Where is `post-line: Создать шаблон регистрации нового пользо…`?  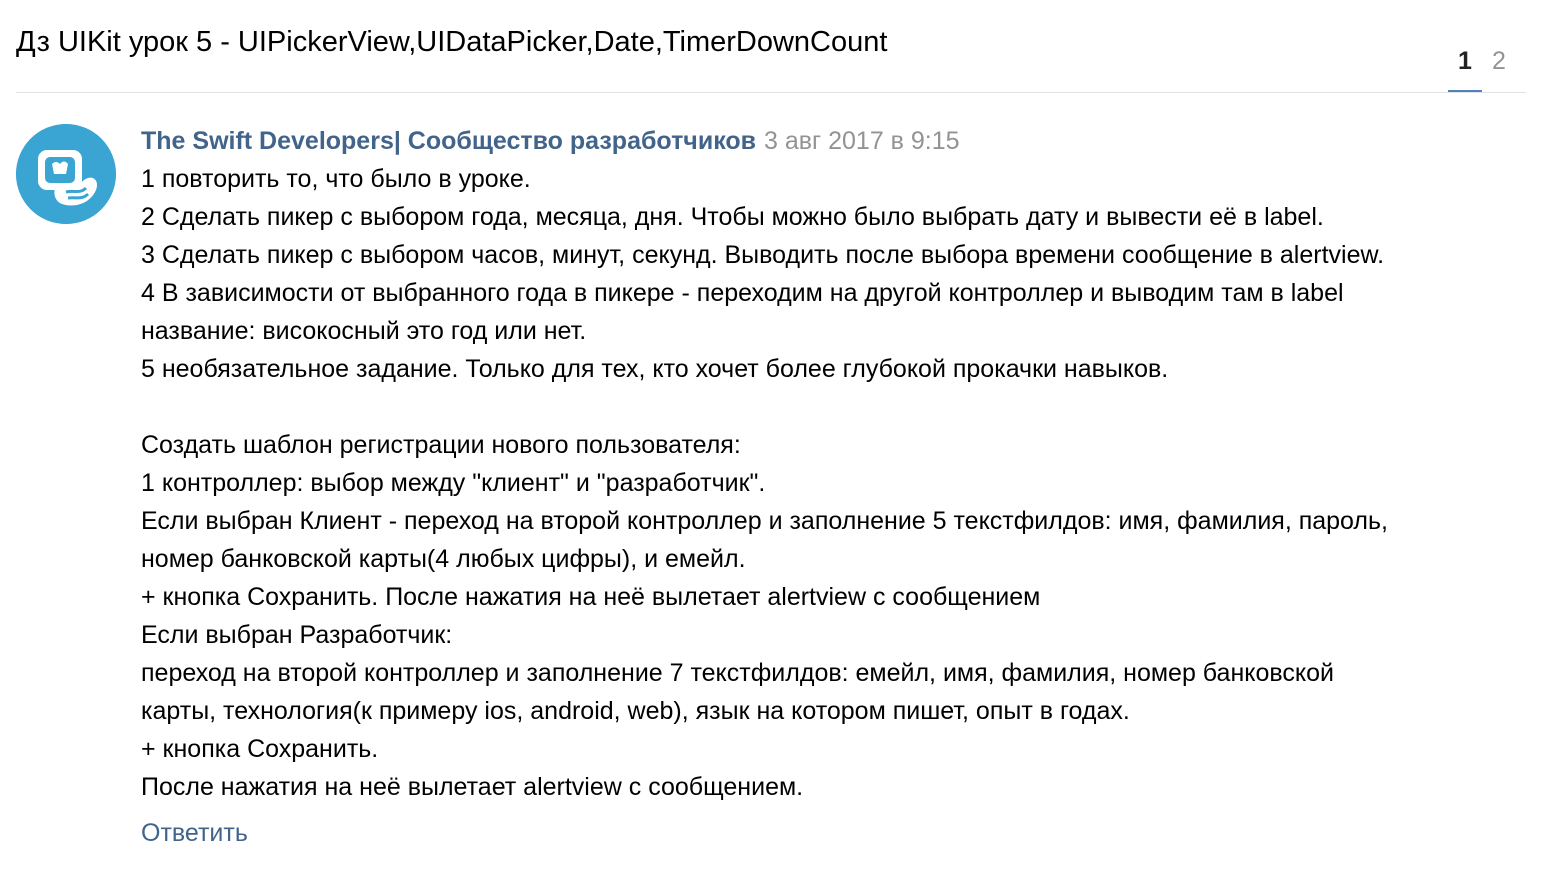 post-line: Создать шаблон регистрации нового пользо… is located at coordinates (441, 445).